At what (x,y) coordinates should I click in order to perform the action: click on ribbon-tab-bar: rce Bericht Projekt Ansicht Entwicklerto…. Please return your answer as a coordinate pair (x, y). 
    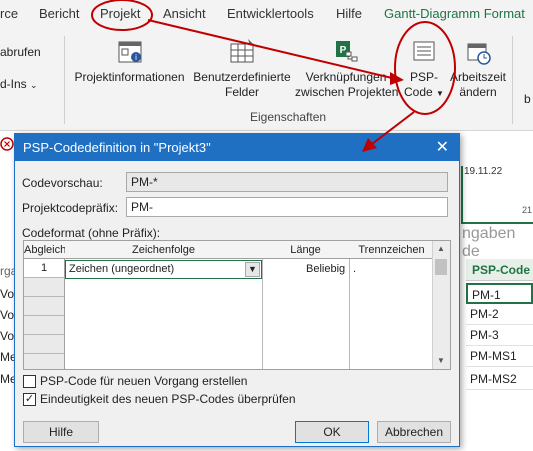
    Looking at the image, I should click on (266, 15).